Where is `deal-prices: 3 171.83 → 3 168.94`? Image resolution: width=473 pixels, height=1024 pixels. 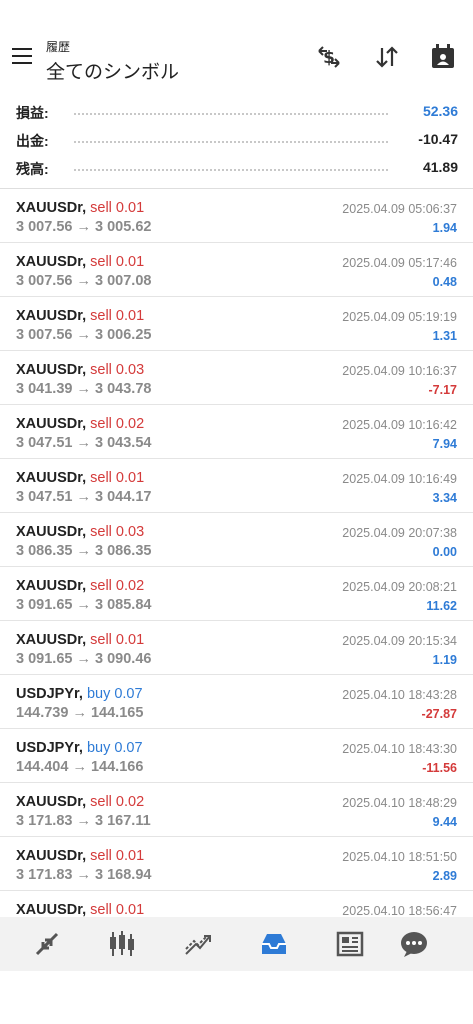 deal-prices: 3 171.83 → 3 168.94 is located at coordinates (84, 875).